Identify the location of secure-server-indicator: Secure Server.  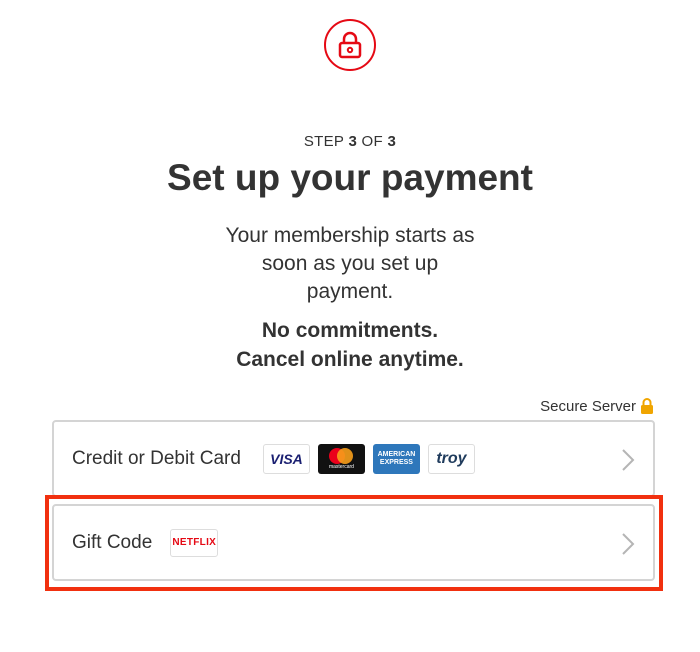
(597, 406).